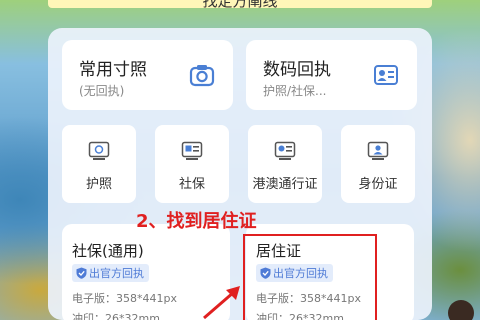 This screenshot has width=480, height=320. I want to click on top-banner: 找定方阐线, so click(240, 4).